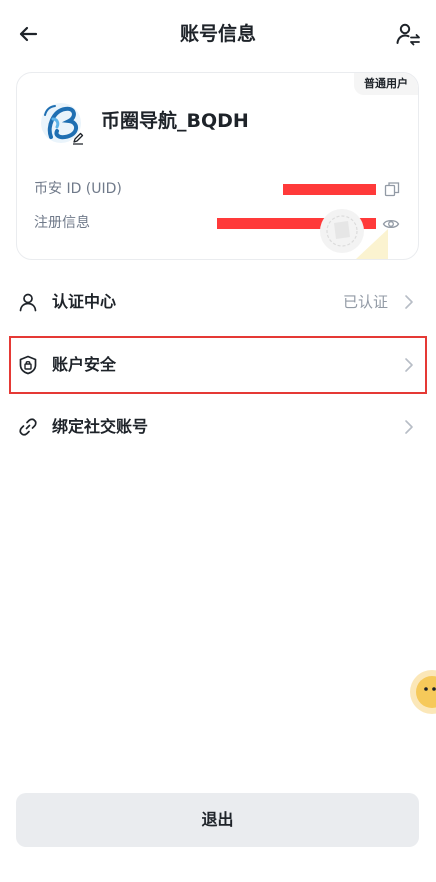 The image size is (436, 882). I want to click on menu-item-account-security: 账户安全, so click(218, 365).